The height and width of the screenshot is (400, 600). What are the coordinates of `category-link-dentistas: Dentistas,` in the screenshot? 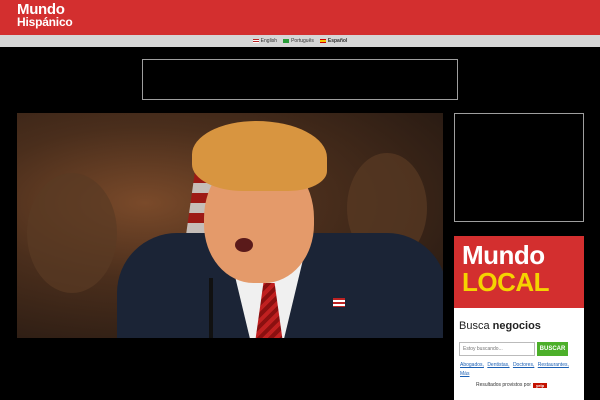 It's located at (498, 365).